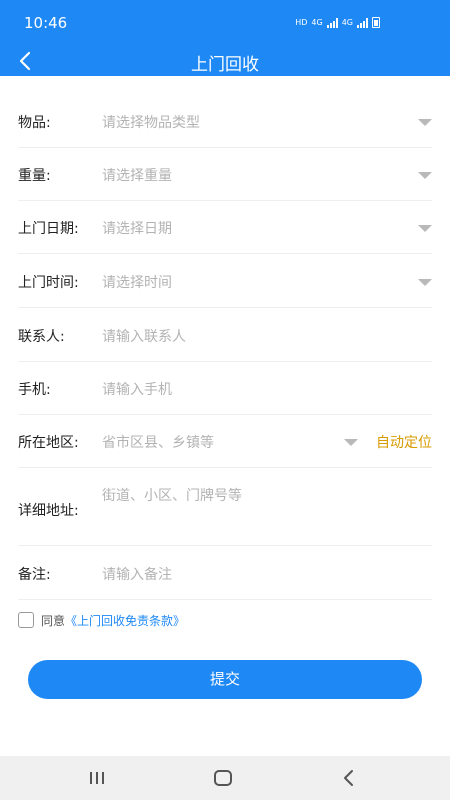  What do you see at coordinates (225, 679) in the screenshot?
I see `submit-button: 提交` at bounding box center [225, 679].